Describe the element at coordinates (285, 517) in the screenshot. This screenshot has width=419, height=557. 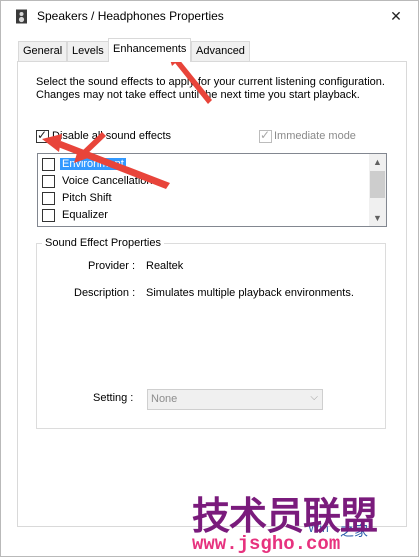
I see `watermark-logo-text: 技术员联盟` at that location.